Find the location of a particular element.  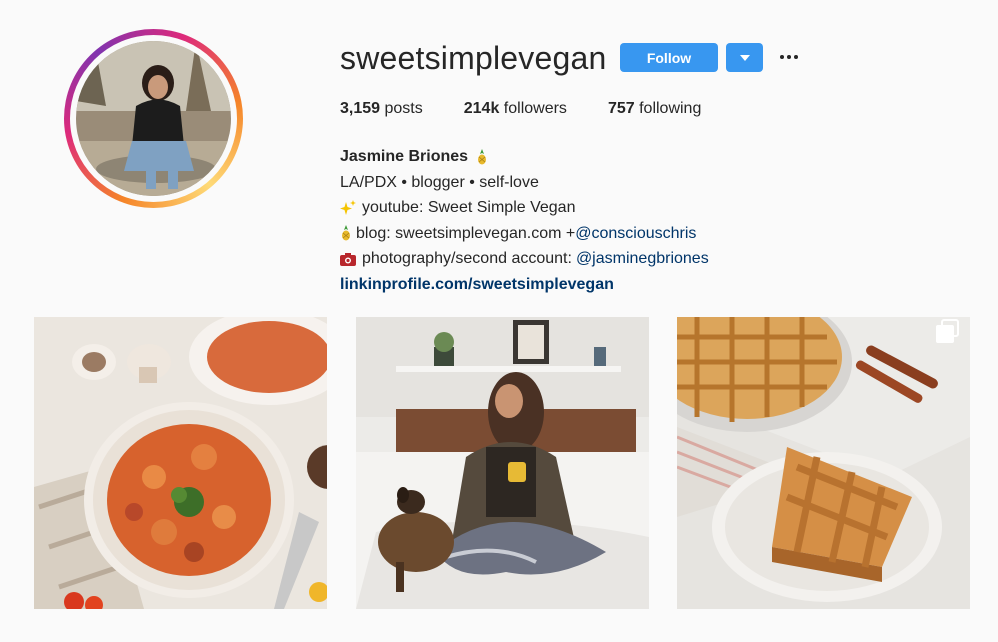

bio-line: linkinprofile.com/sweetsimplevegan is located at coordinates (524, 285).